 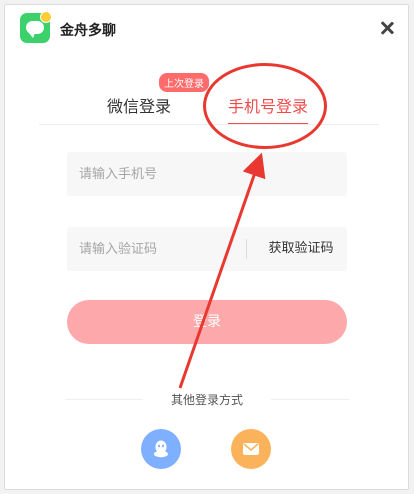 I want to click on divider-line, so click(x=310, y=399).